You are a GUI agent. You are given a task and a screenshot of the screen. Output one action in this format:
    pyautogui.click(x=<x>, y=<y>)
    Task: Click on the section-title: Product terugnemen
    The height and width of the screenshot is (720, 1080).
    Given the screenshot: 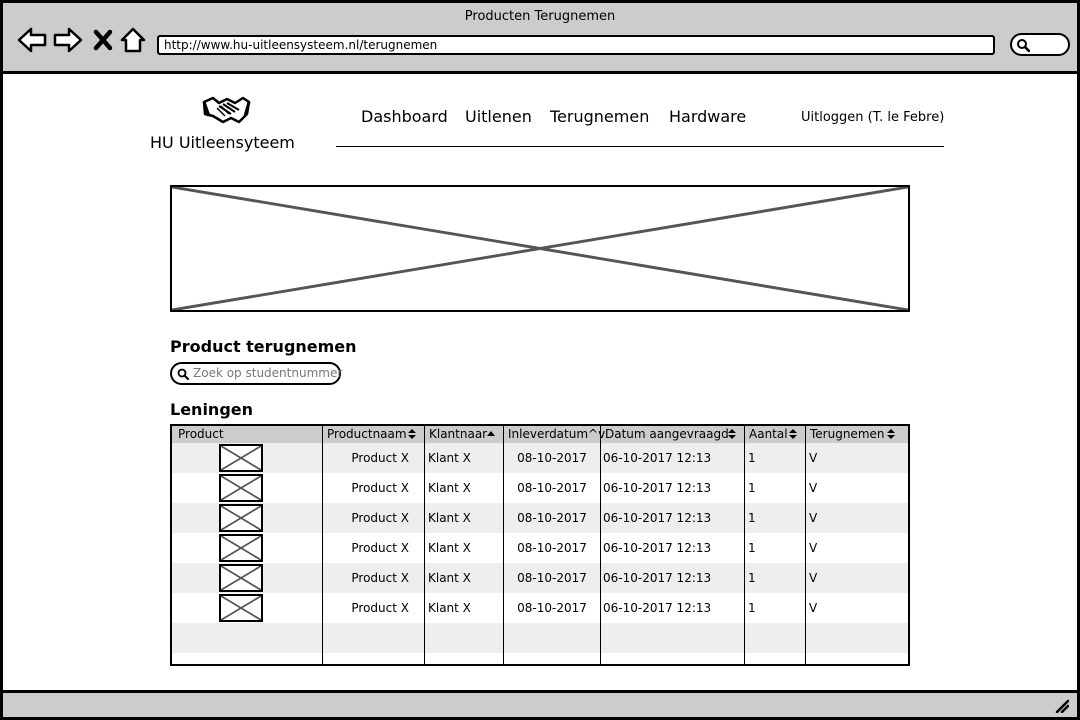 What is the action you would take?
    pyautogui.click(x=263, y=346)
    